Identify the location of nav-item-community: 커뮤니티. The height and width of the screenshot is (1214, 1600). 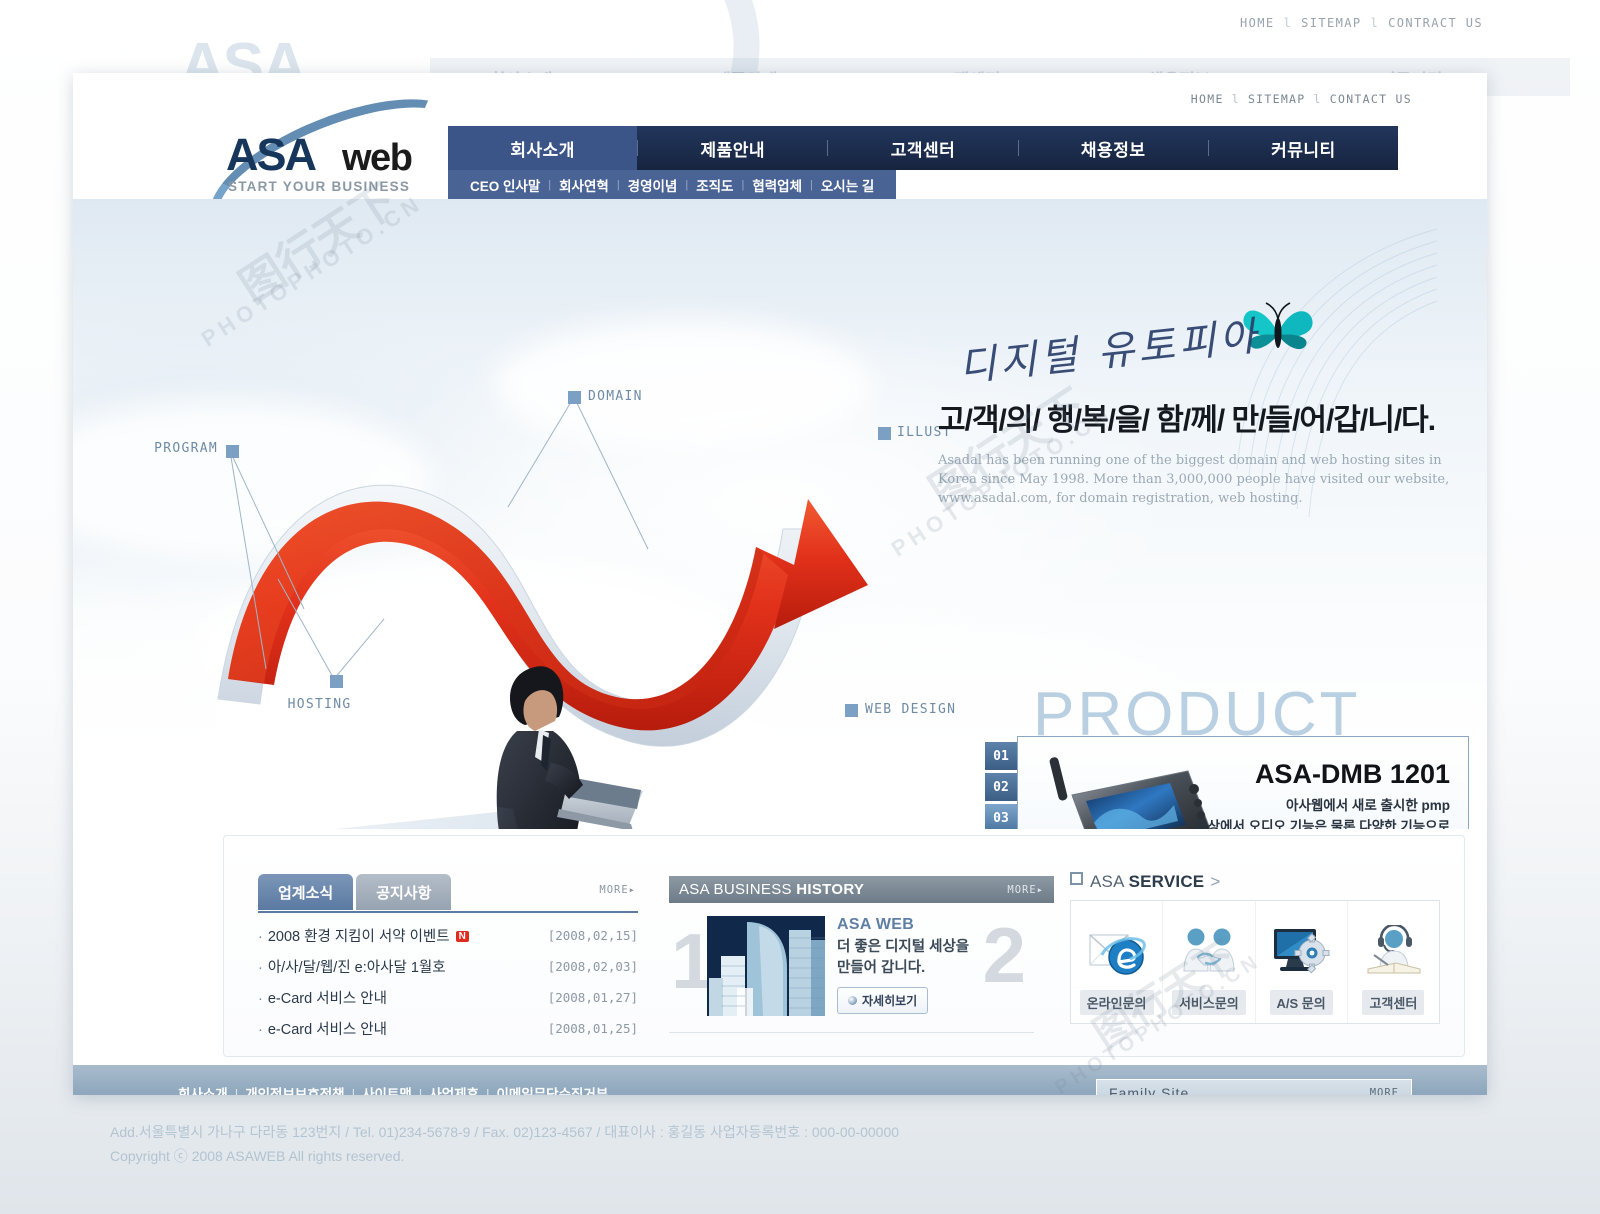
(1303, 148).